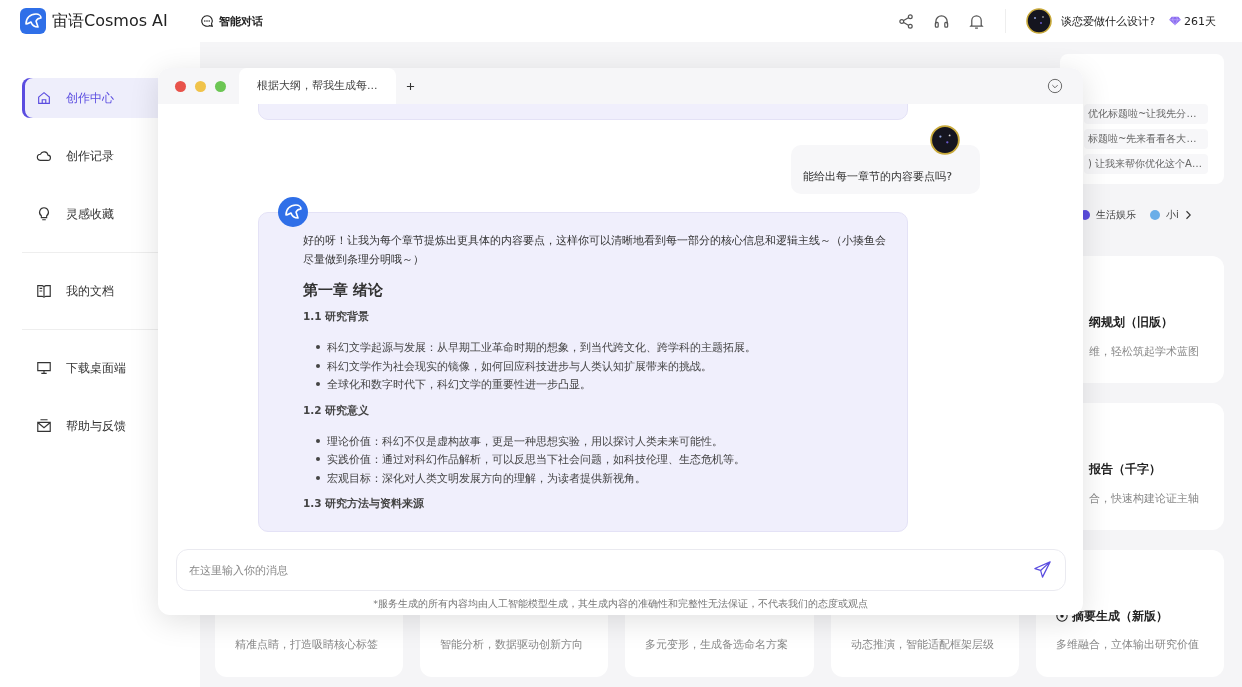 This screenshot has width=1242, height=687. Describe the element at coordinates (525, 441) in the screenshot. I see `bullet-text: 理论价值：科幻不仅是虚构故事，更是一种思想实验，用以探讨人类未来可能性。` at that location.